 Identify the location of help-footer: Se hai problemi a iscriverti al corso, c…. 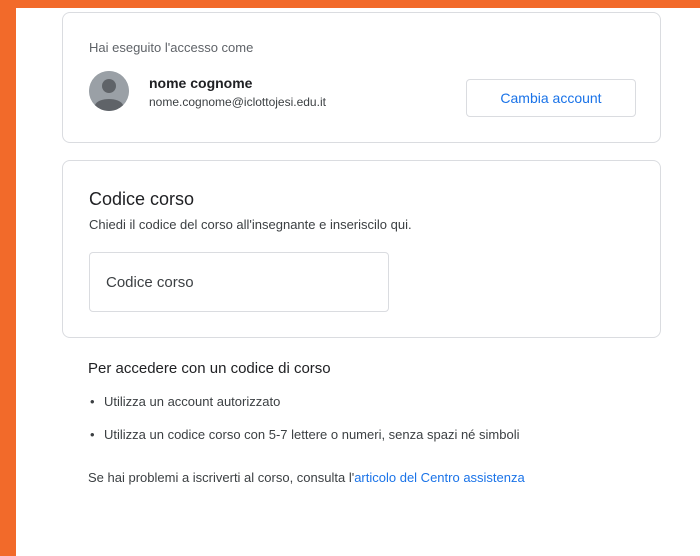
(306, 477).